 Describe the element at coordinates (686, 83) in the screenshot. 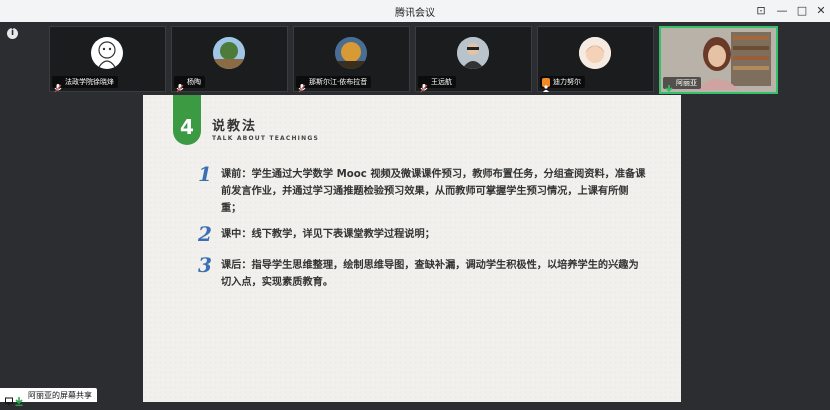

I see `participant-name: 阿丽亚` at that location.